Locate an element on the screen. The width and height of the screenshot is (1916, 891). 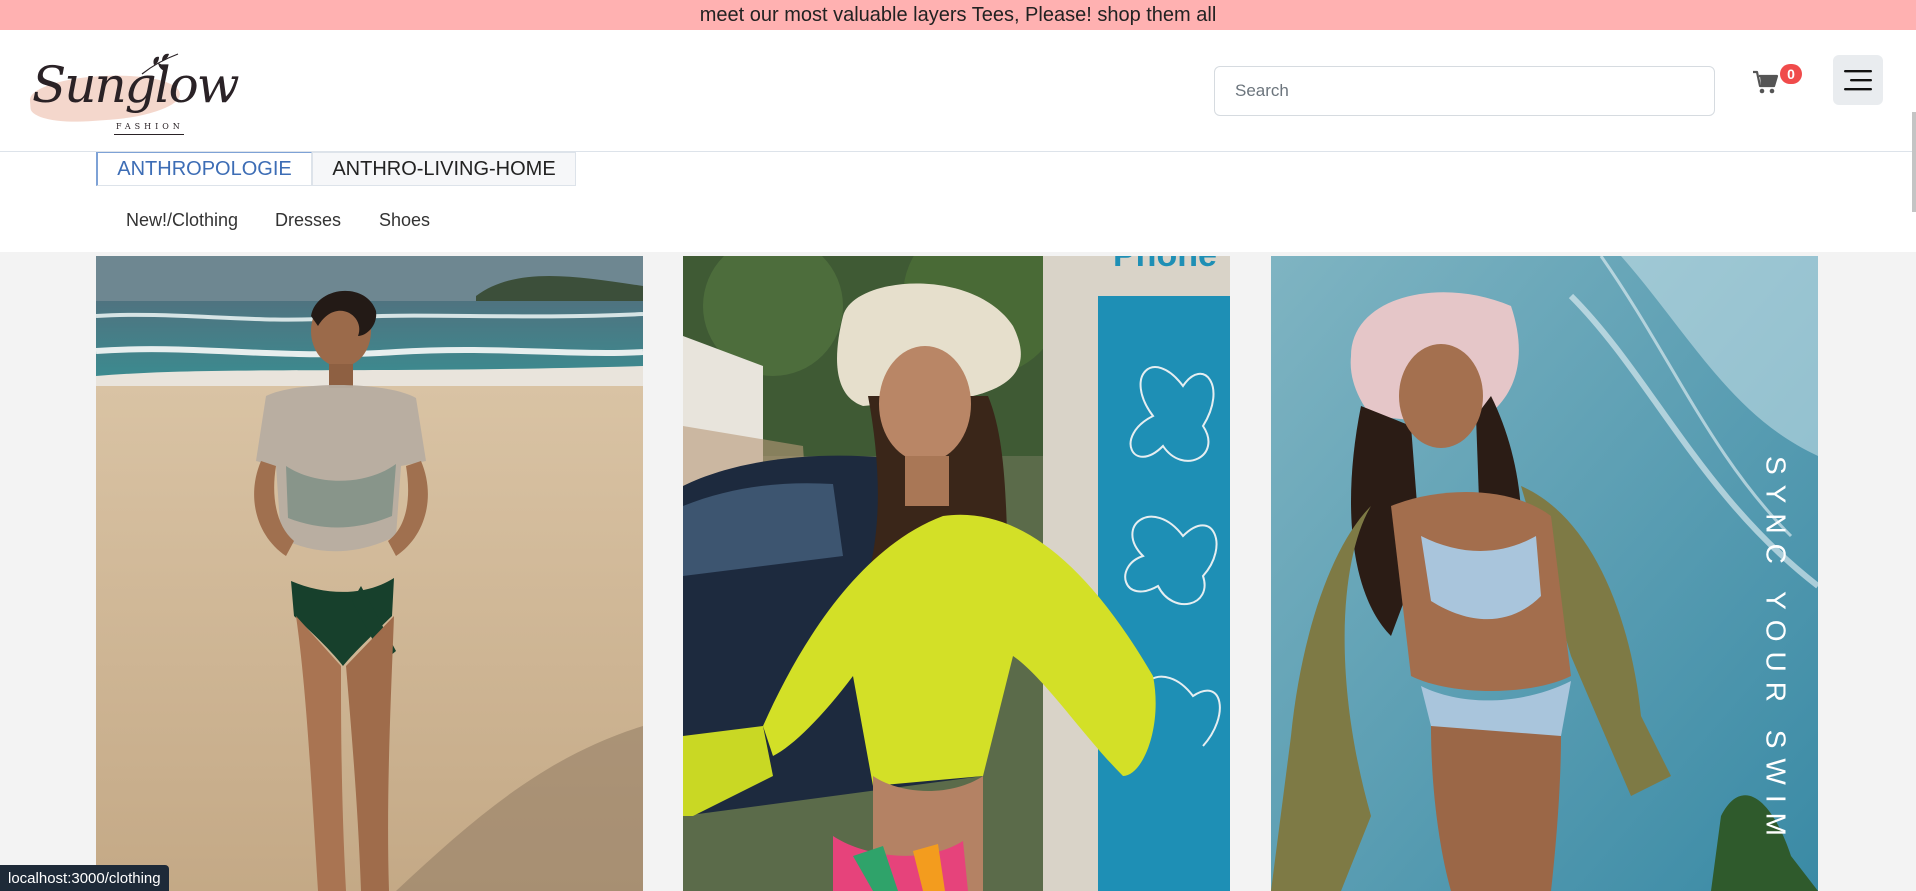
site-header: Sunglow FASHION 0 is located at coordinates (958, 91).